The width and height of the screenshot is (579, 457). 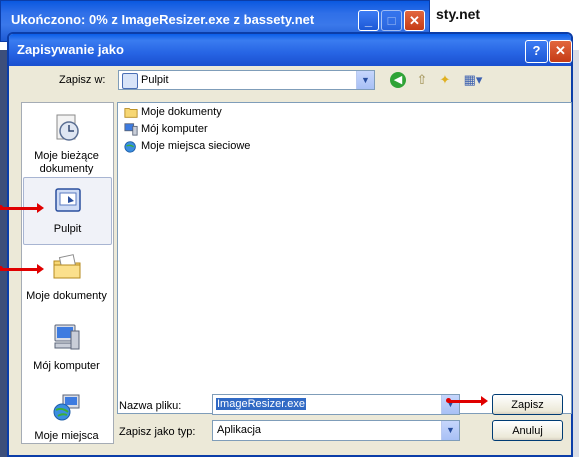 What do you see at coordinates (67, 200) in the screenshot?
I see `desktop-icon` at bounding box center [67, 200].